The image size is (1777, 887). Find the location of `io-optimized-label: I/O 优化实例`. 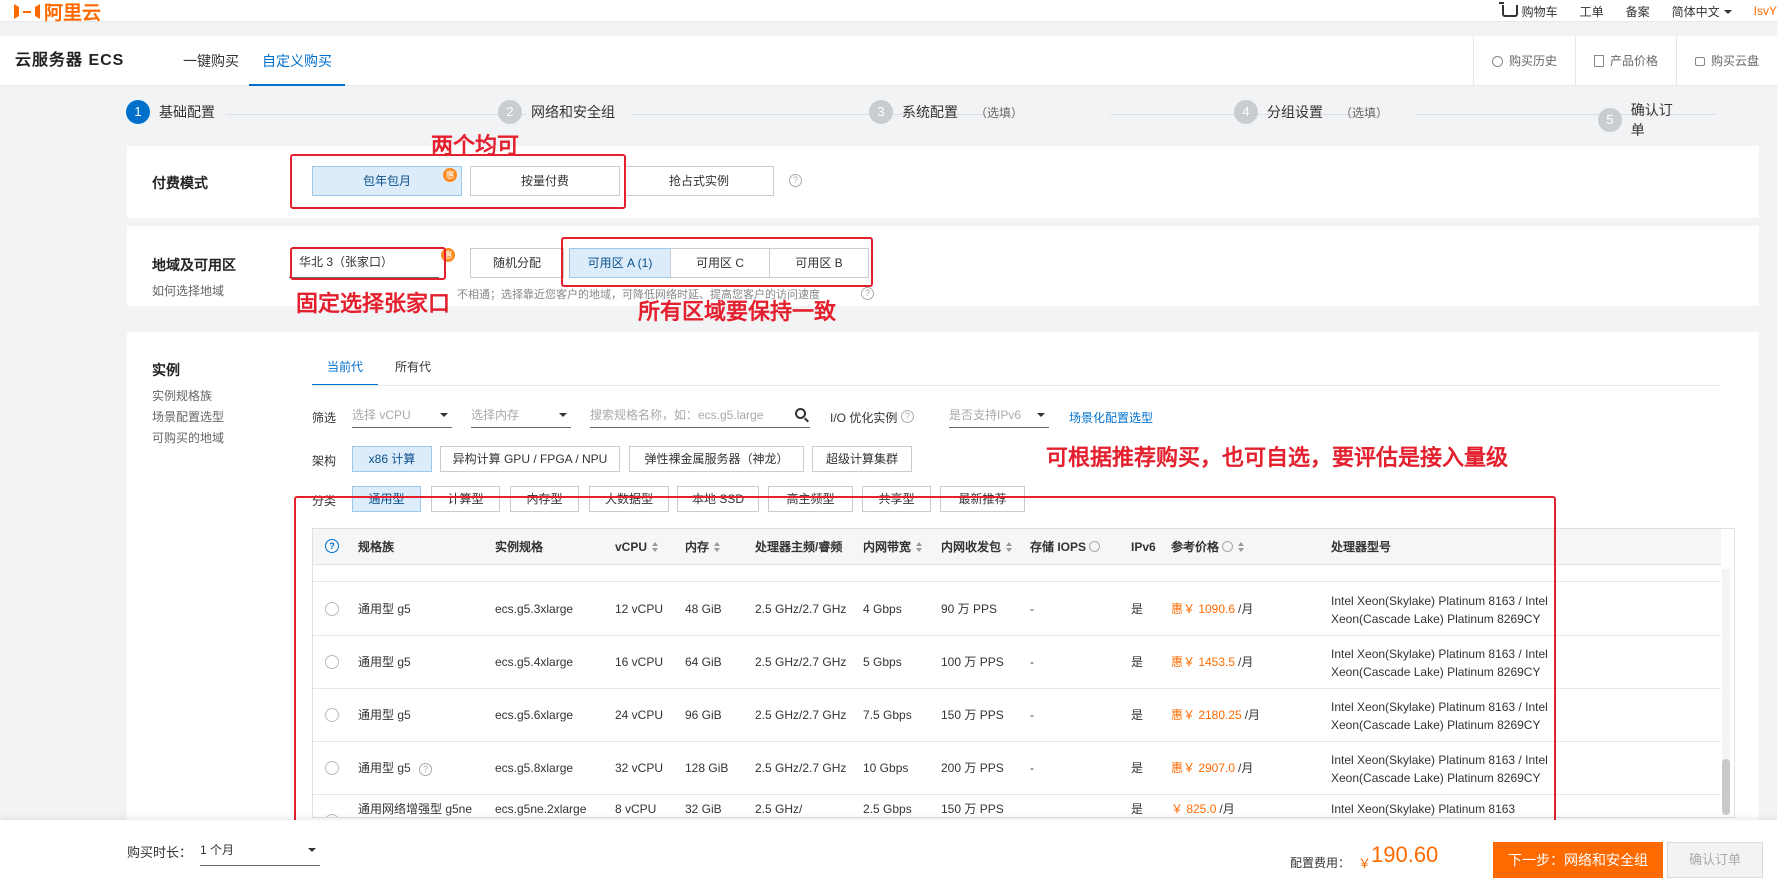

io-optimized-label: I/O 优化实例 is located at coordinates (864, 418).